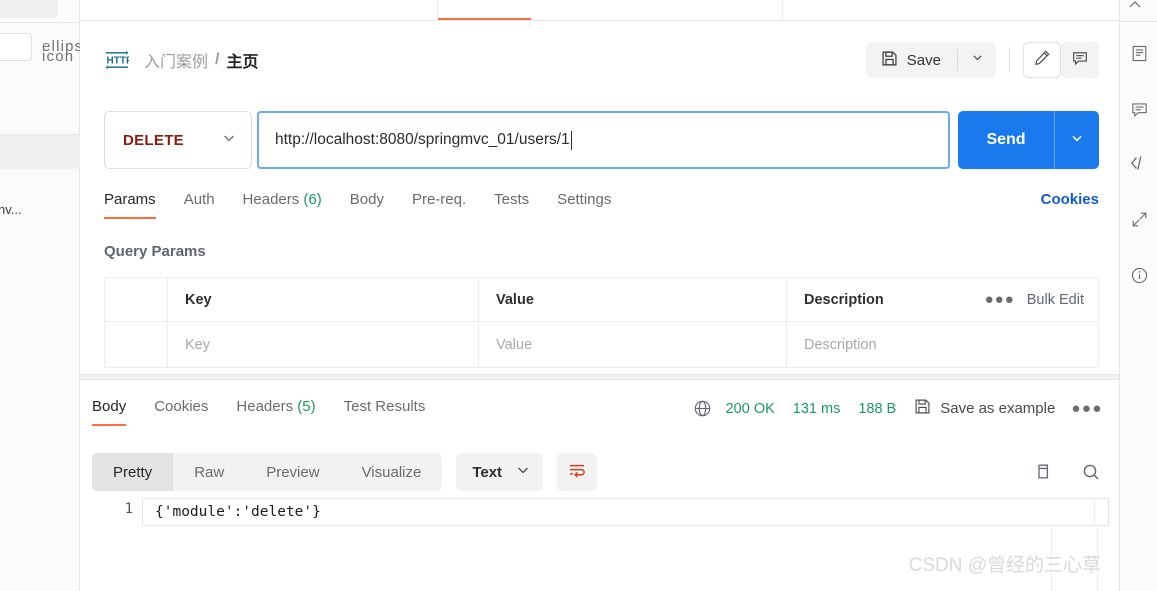 This screenshot has height=591, width=1157. What do you see at coordinates (176, 60) in the screenshot?
I see `breadcrumb-parent: 入门案例` at bounding box center [176, 60].